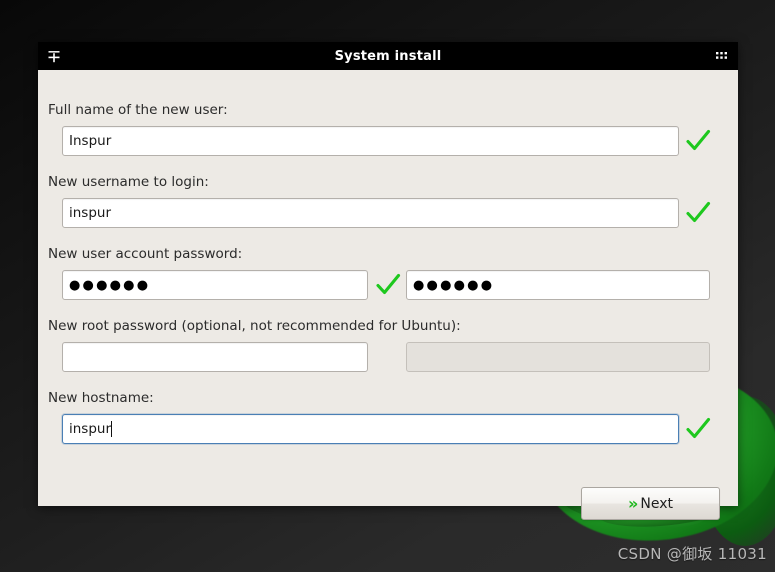 The height and width of the screenshot is (572, 775). Describe the element at coordinates (558, 285) in the screenshot. I see `input-user-password-confirm: ●●●●●●` at that location.